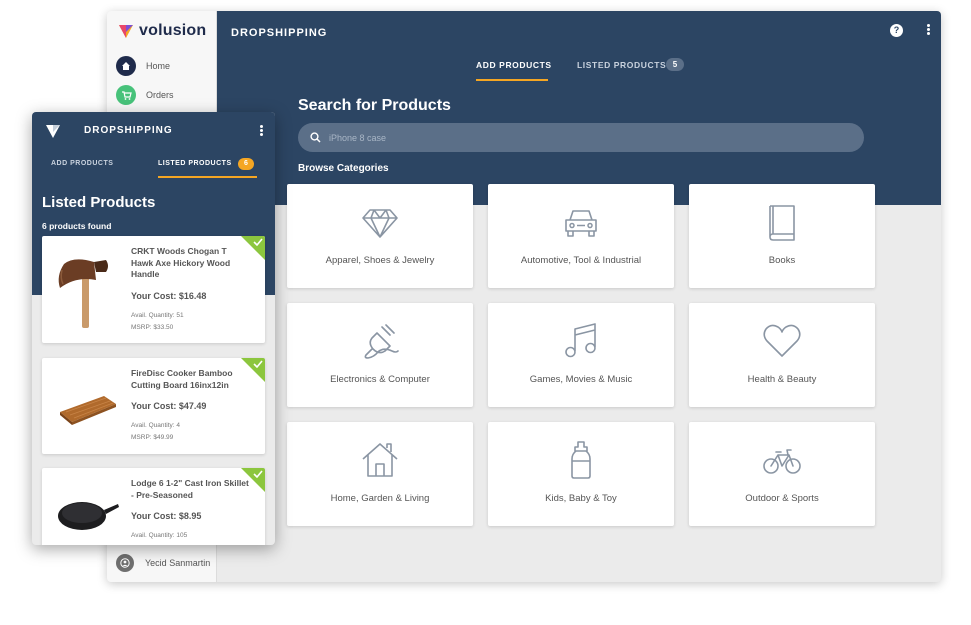 The width and height of the screenshot is (971, 625). What do you see at coordinates (178, 563) in the screenshot?
I see `user-name: Yecid Sanmartin` at bounding box center [178, 563].